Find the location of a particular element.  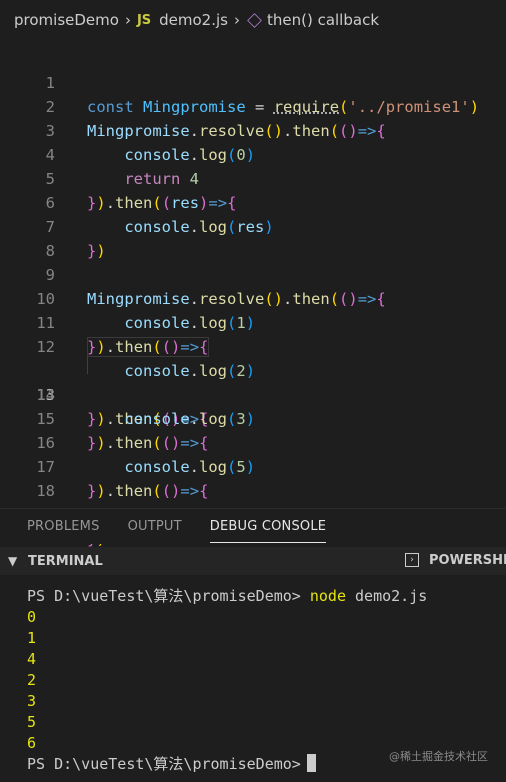

code-line: 12 console.log(2) is located at coordinates (253, 345).